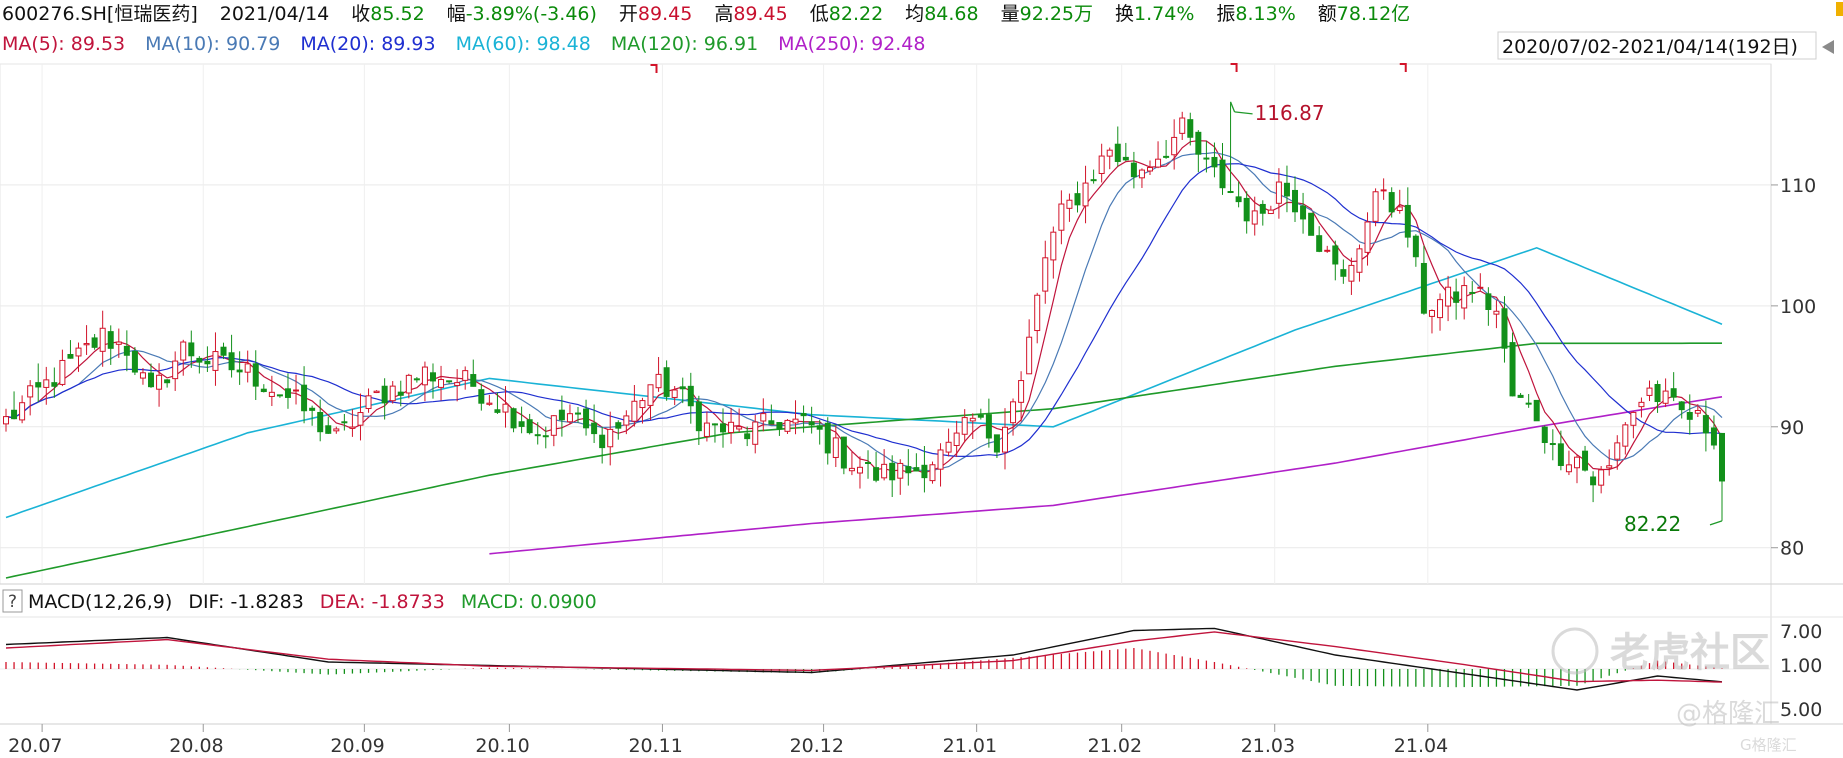 The width and height of the screenshot is (1843, 758). What do you see at coordinates (723, 14) in the screenshot?
I see `quote-label: 高` at bounding box center [723, 14].